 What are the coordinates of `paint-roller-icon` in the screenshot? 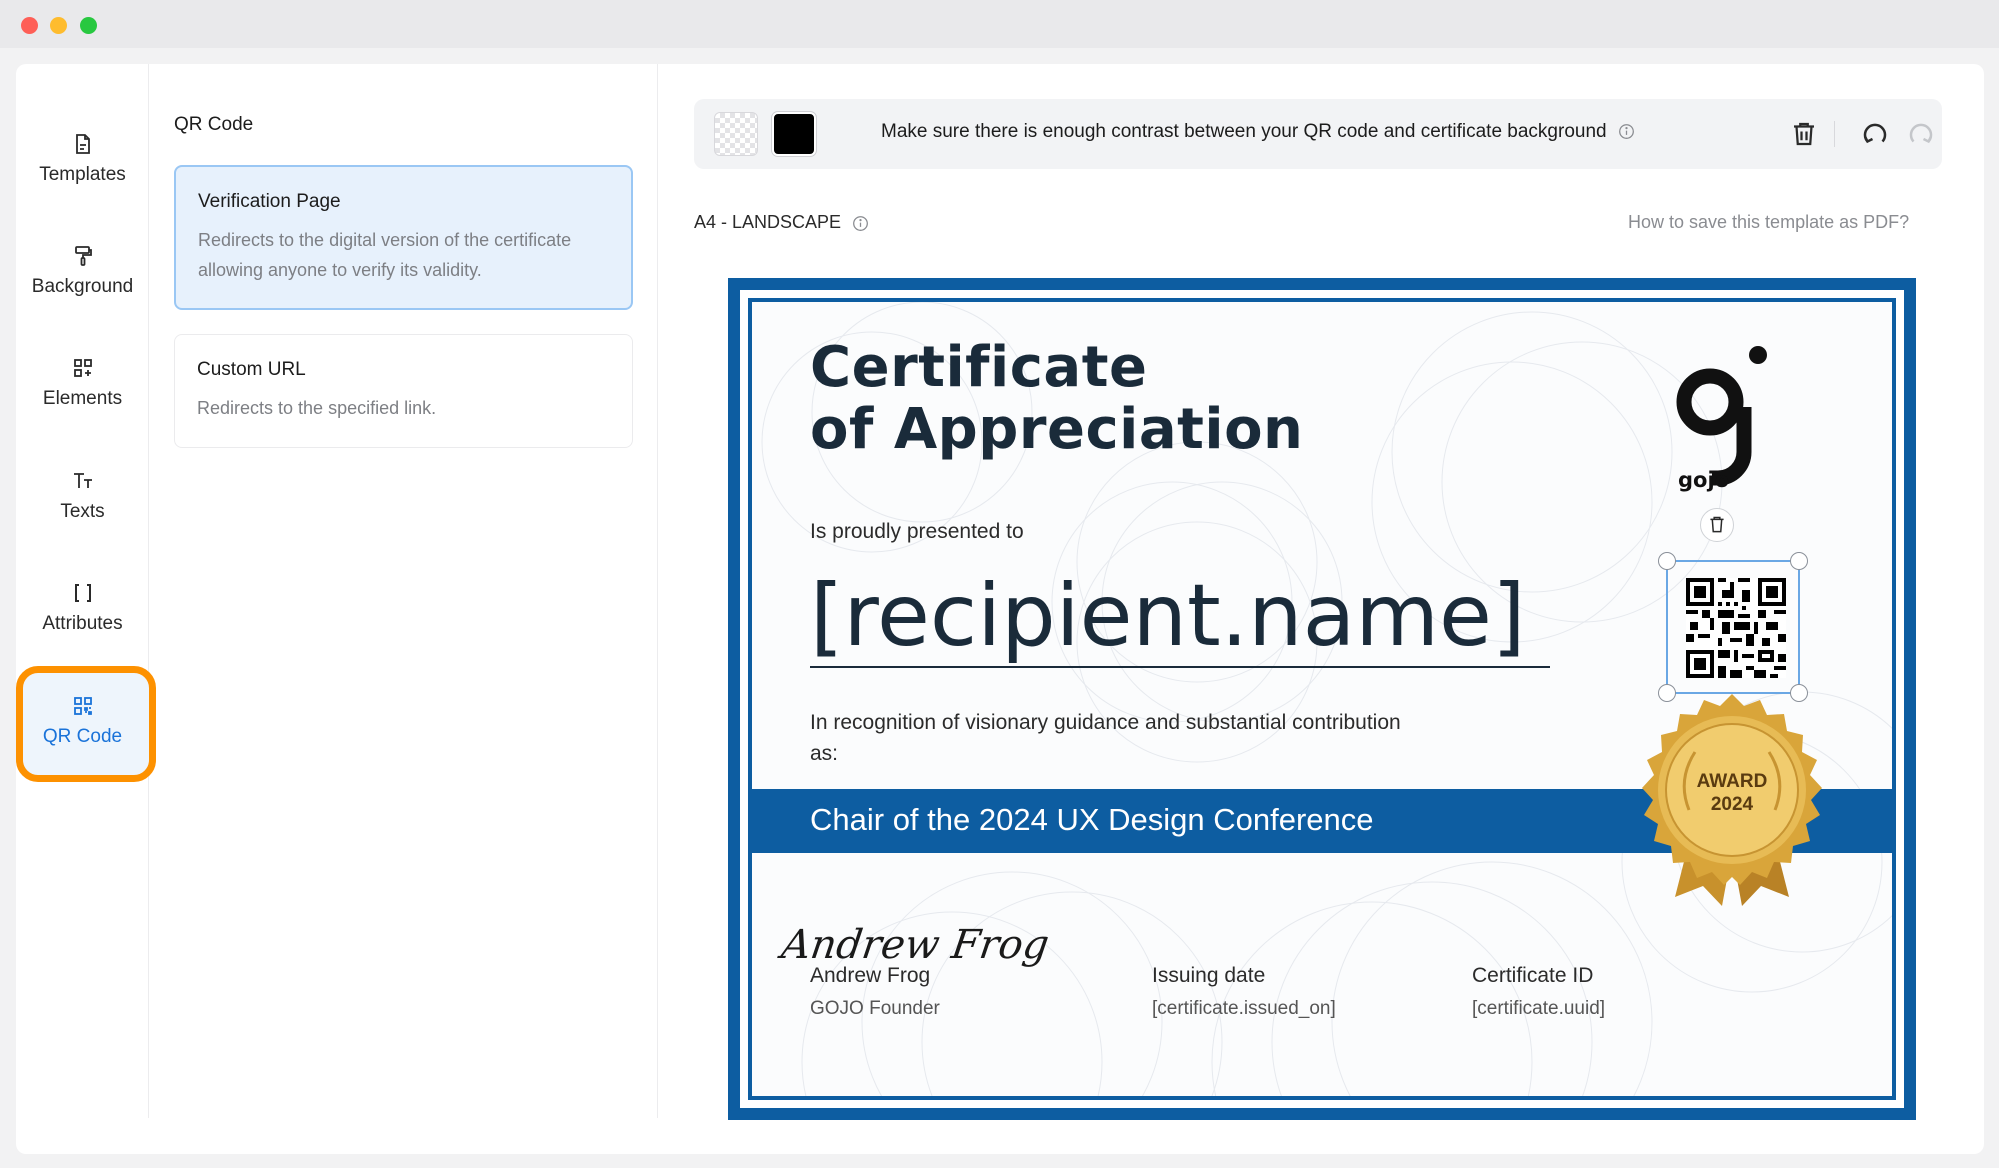 It's located at (83, 256).